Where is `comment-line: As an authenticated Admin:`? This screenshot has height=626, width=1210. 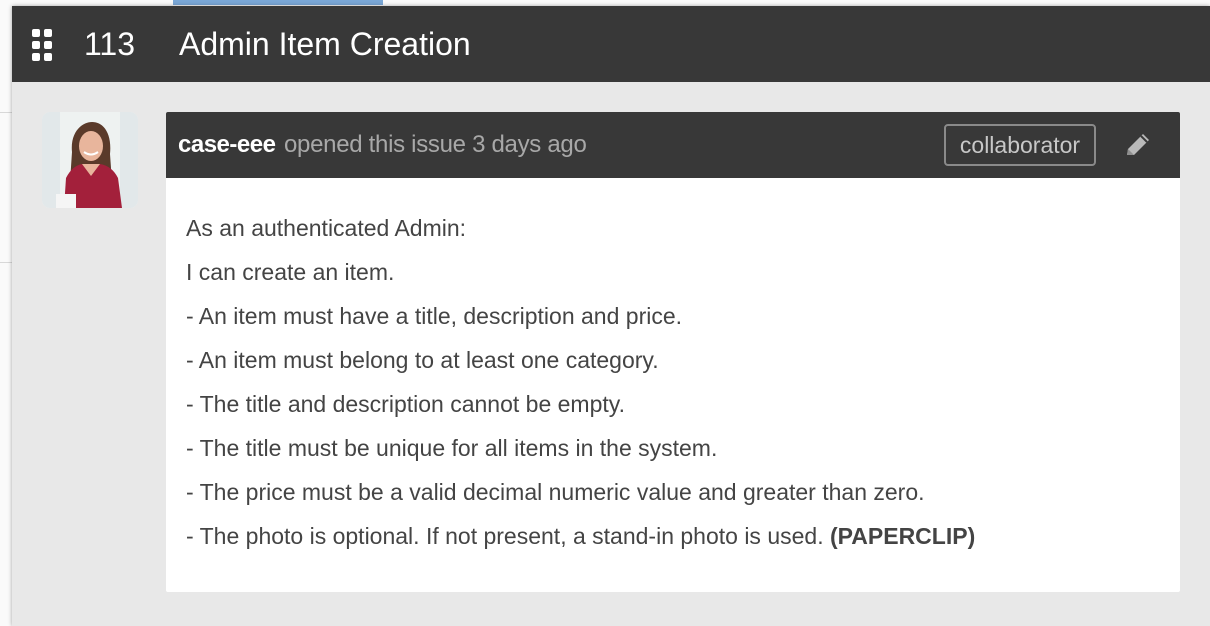
comment-line: As an authenticated Admin: is located at coordinates (326, 228).